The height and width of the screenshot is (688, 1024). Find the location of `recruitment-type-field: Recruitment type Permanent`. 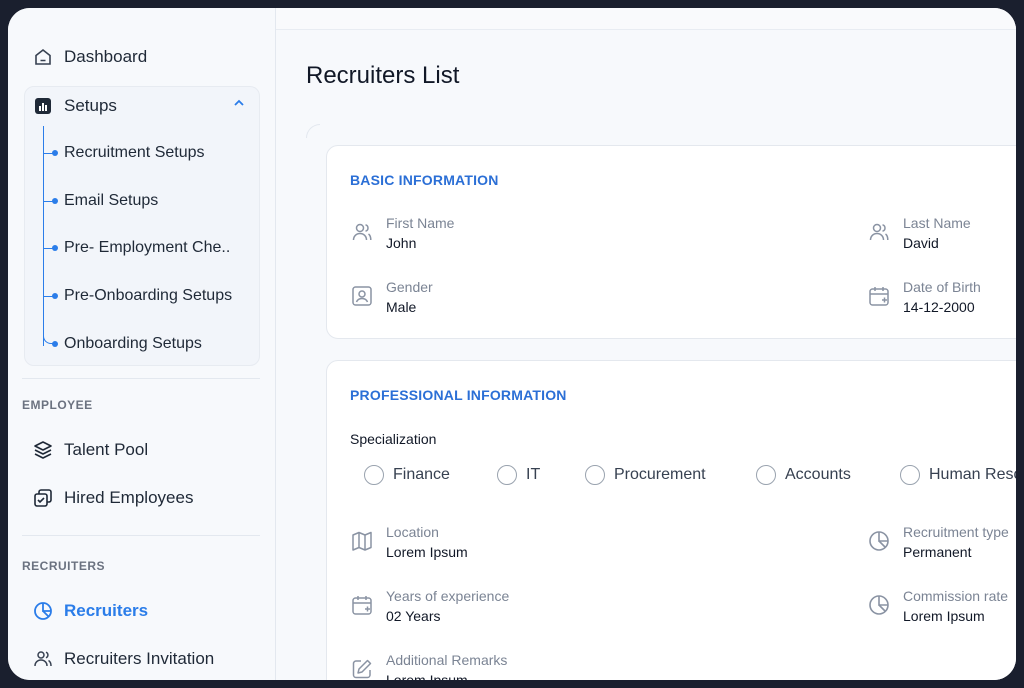

recruitment-type-field: Recruitment type Permanent is located at coordinates (938, 543).